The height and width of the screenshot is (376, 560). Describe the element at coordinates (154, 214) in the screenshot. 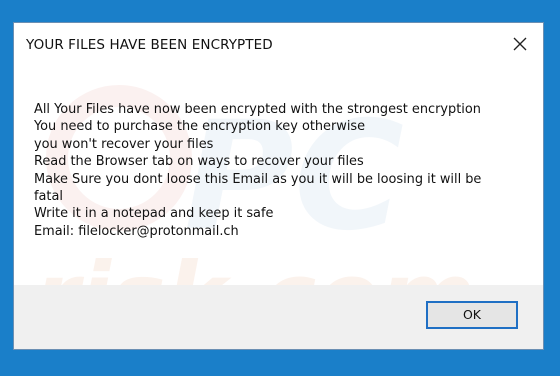

I see `message-line: Write it in a notepad and keep it safe` at that location.